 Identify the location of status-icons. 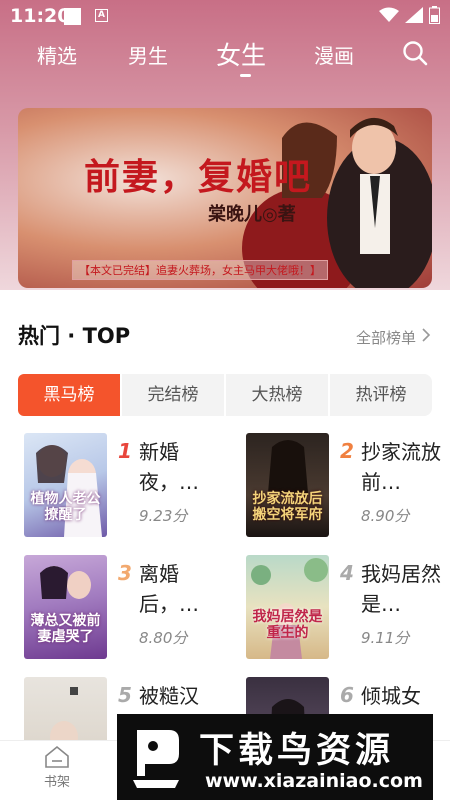
(409, 15).